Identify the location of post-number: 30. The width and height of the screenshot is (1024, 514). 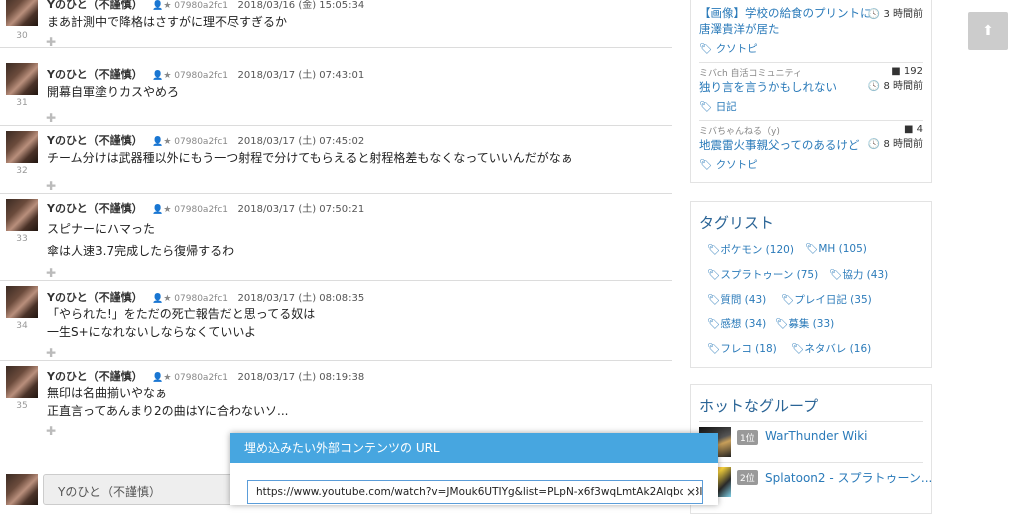
(22, 36).